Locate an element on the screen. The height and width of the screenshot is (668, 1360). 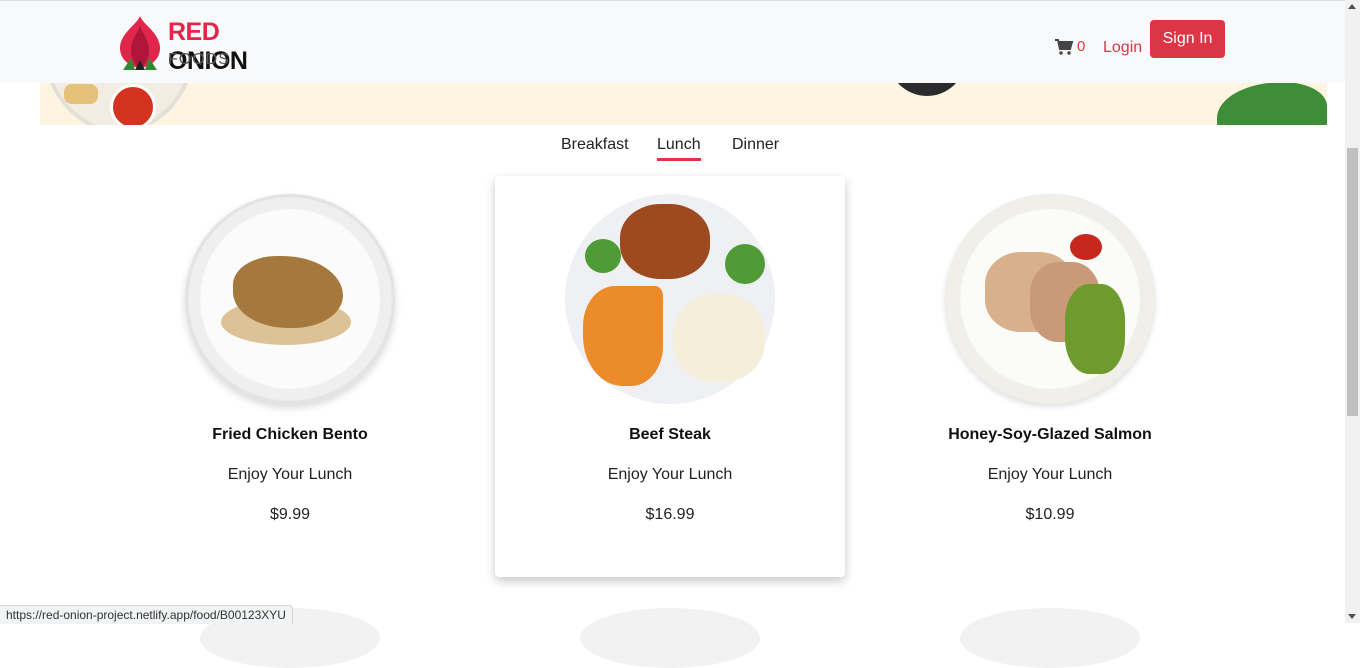
food-price: $16.99 is located at coordinates (670, 514).